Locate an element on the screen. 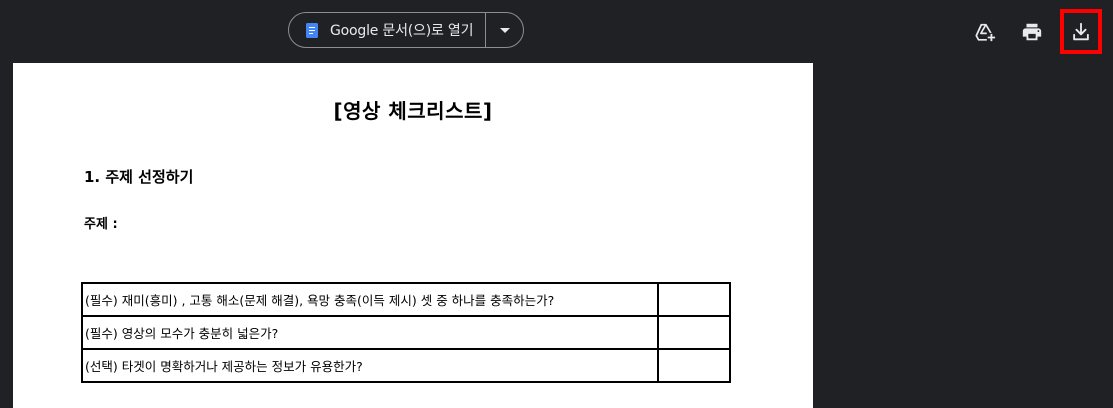 The height and width of the screenshot is (408, 1113). add-to-drive-button is located at coordinates (985, 32).